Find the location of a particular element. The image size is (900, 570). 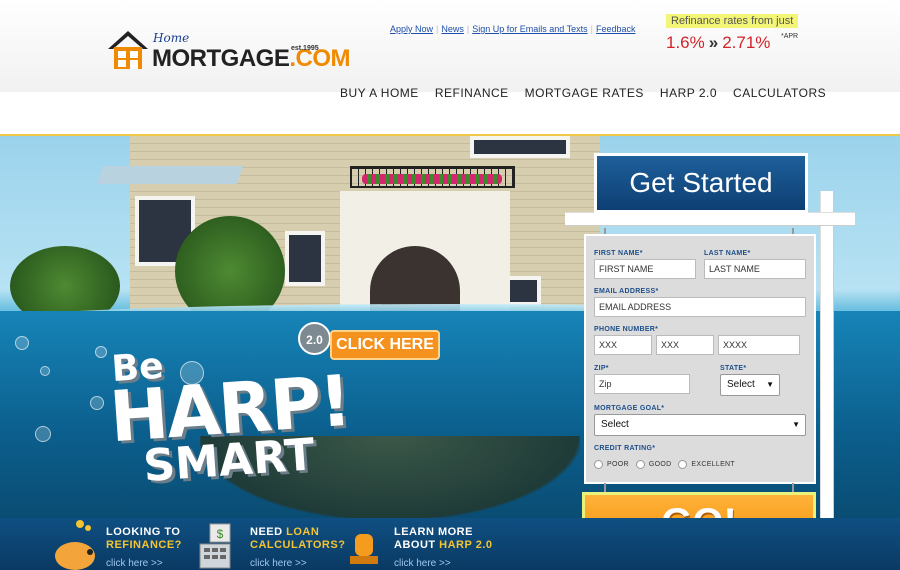

signup-emails-link: Sign Up for Emails and Texts is located at coordinates (529, 29).